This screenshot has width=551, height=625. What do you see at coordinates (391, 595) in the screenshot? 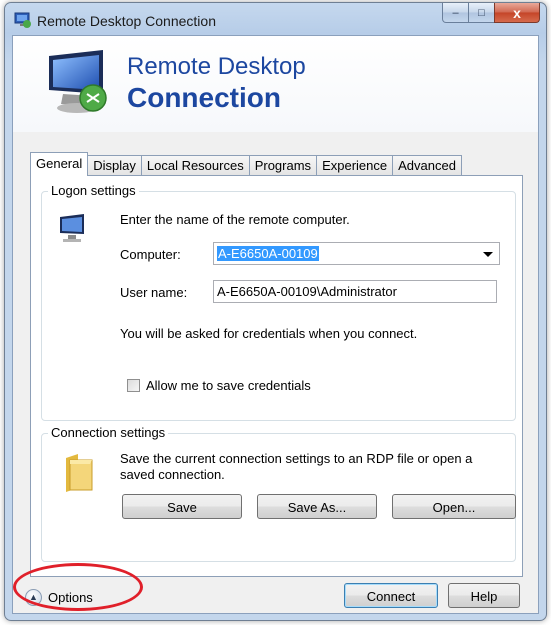
I see `connect-button: Connect` at bounding box center [391, 595].